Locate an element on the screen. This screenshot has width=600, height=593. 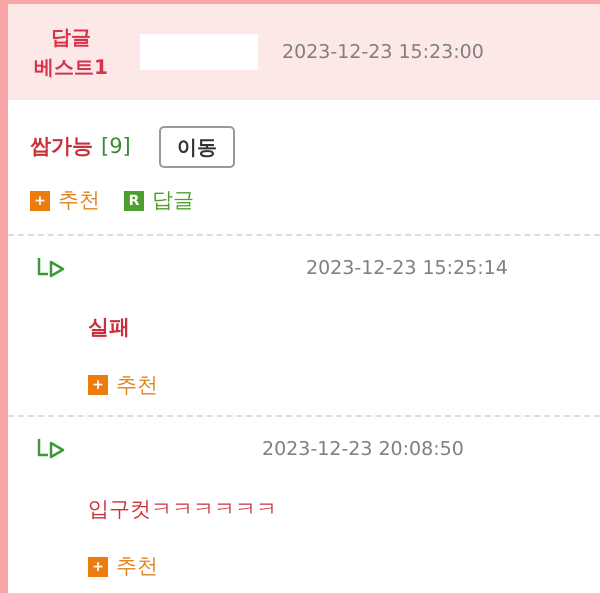
timestamp: 2023-12-23 20:08:50 is located at coordinates (363, 449).